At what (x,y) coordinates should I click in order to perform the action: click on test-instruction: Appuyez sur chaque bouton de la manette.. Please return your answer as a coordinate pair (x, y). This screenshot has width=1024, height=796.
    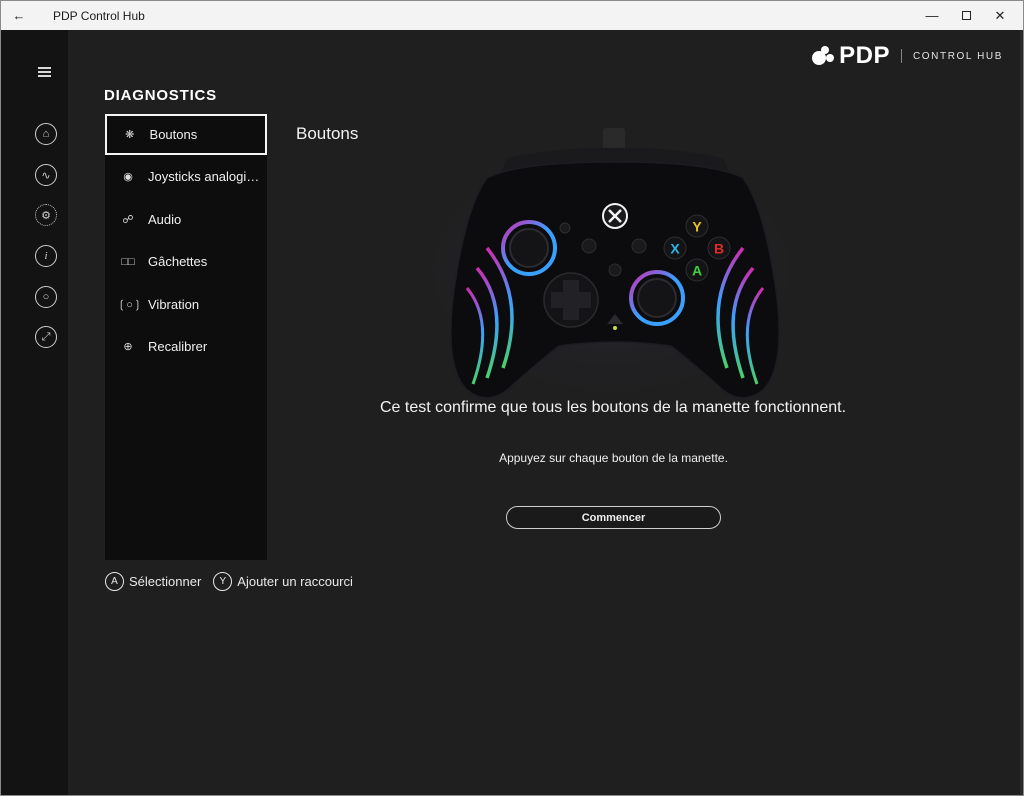
    Looking at the image, I should click on (613, 458).